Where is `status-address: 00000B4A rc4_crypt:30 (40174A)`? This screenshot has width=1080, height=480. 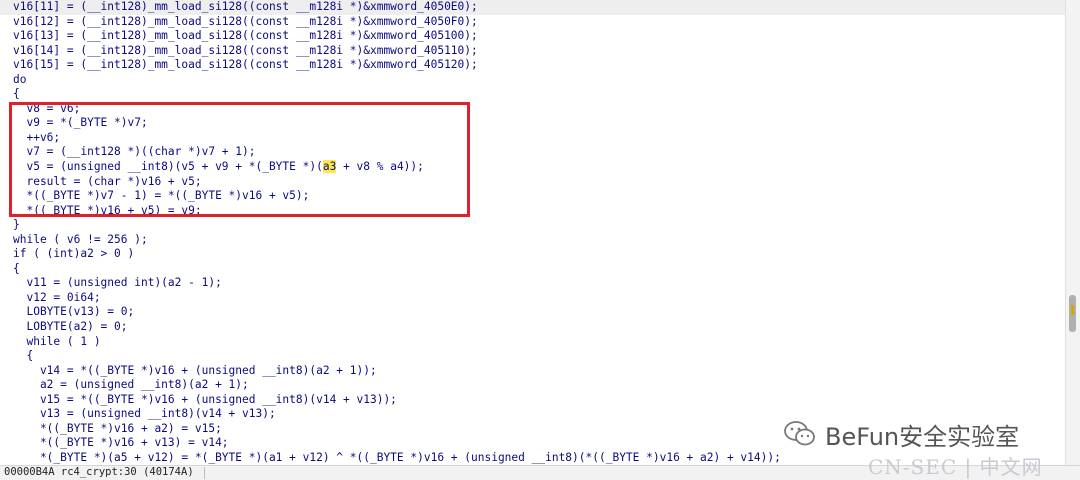
status-address: 00000B4A rc4_crypt:30 (40174A) is located at coordinates (99, 472).